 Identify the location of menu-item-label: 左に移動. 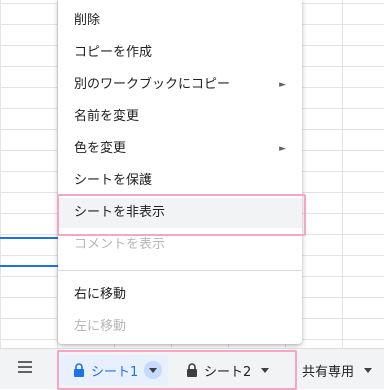
(100, 326).